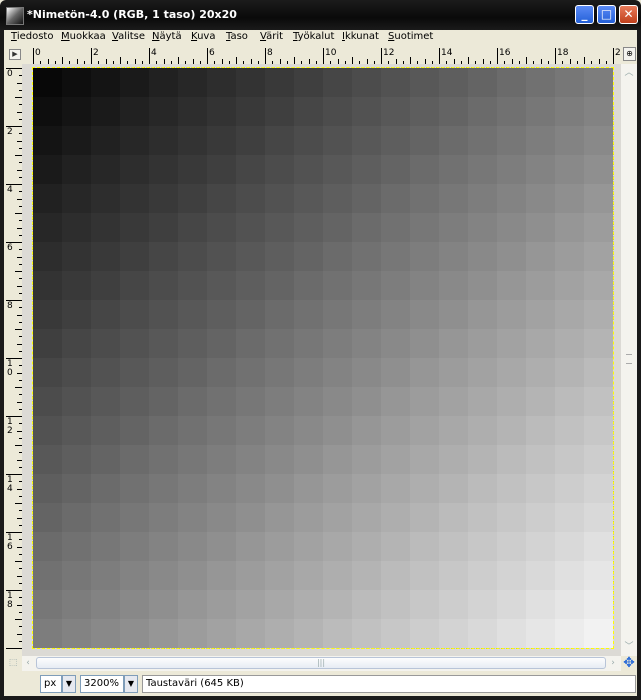 The width and height of the screenshot is (641, 700). What do you see at coordinates (83, 36) in the screenshot?
I see `menu-edit: Muokkaa` at bounding box center [83, 36].